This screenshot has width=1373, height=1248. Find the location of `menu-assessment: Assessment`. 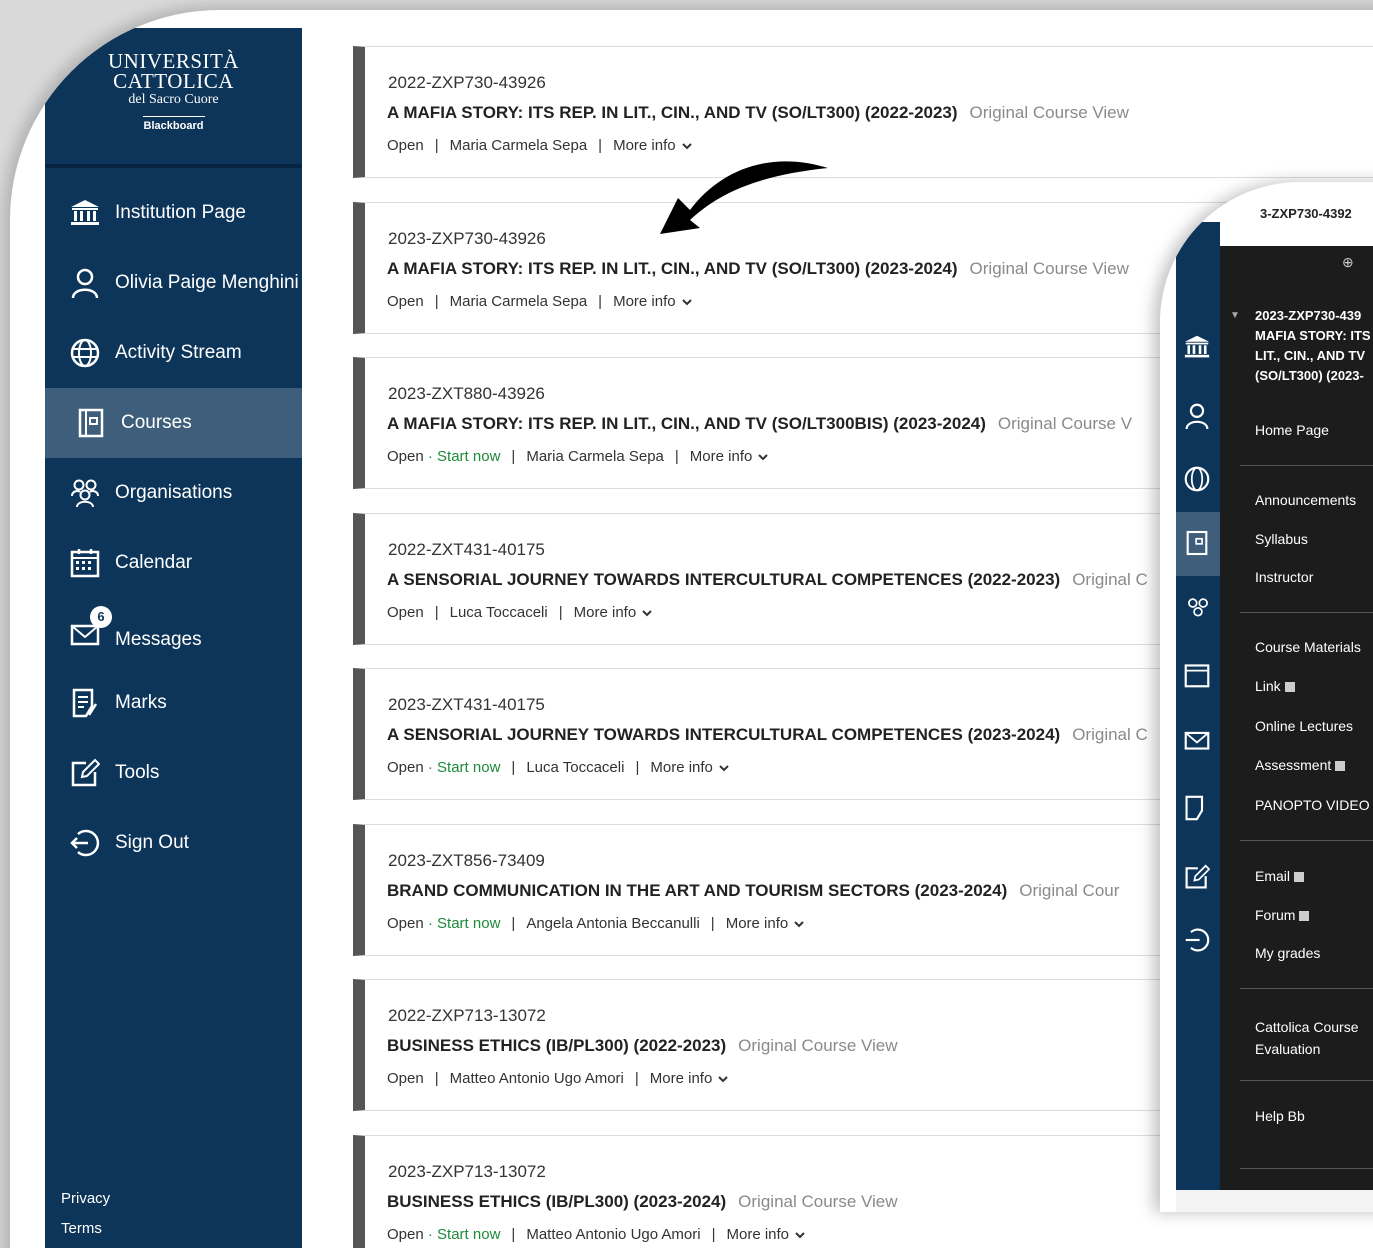

menu-assessment: Assessment is located at coordinates (1300, 765).